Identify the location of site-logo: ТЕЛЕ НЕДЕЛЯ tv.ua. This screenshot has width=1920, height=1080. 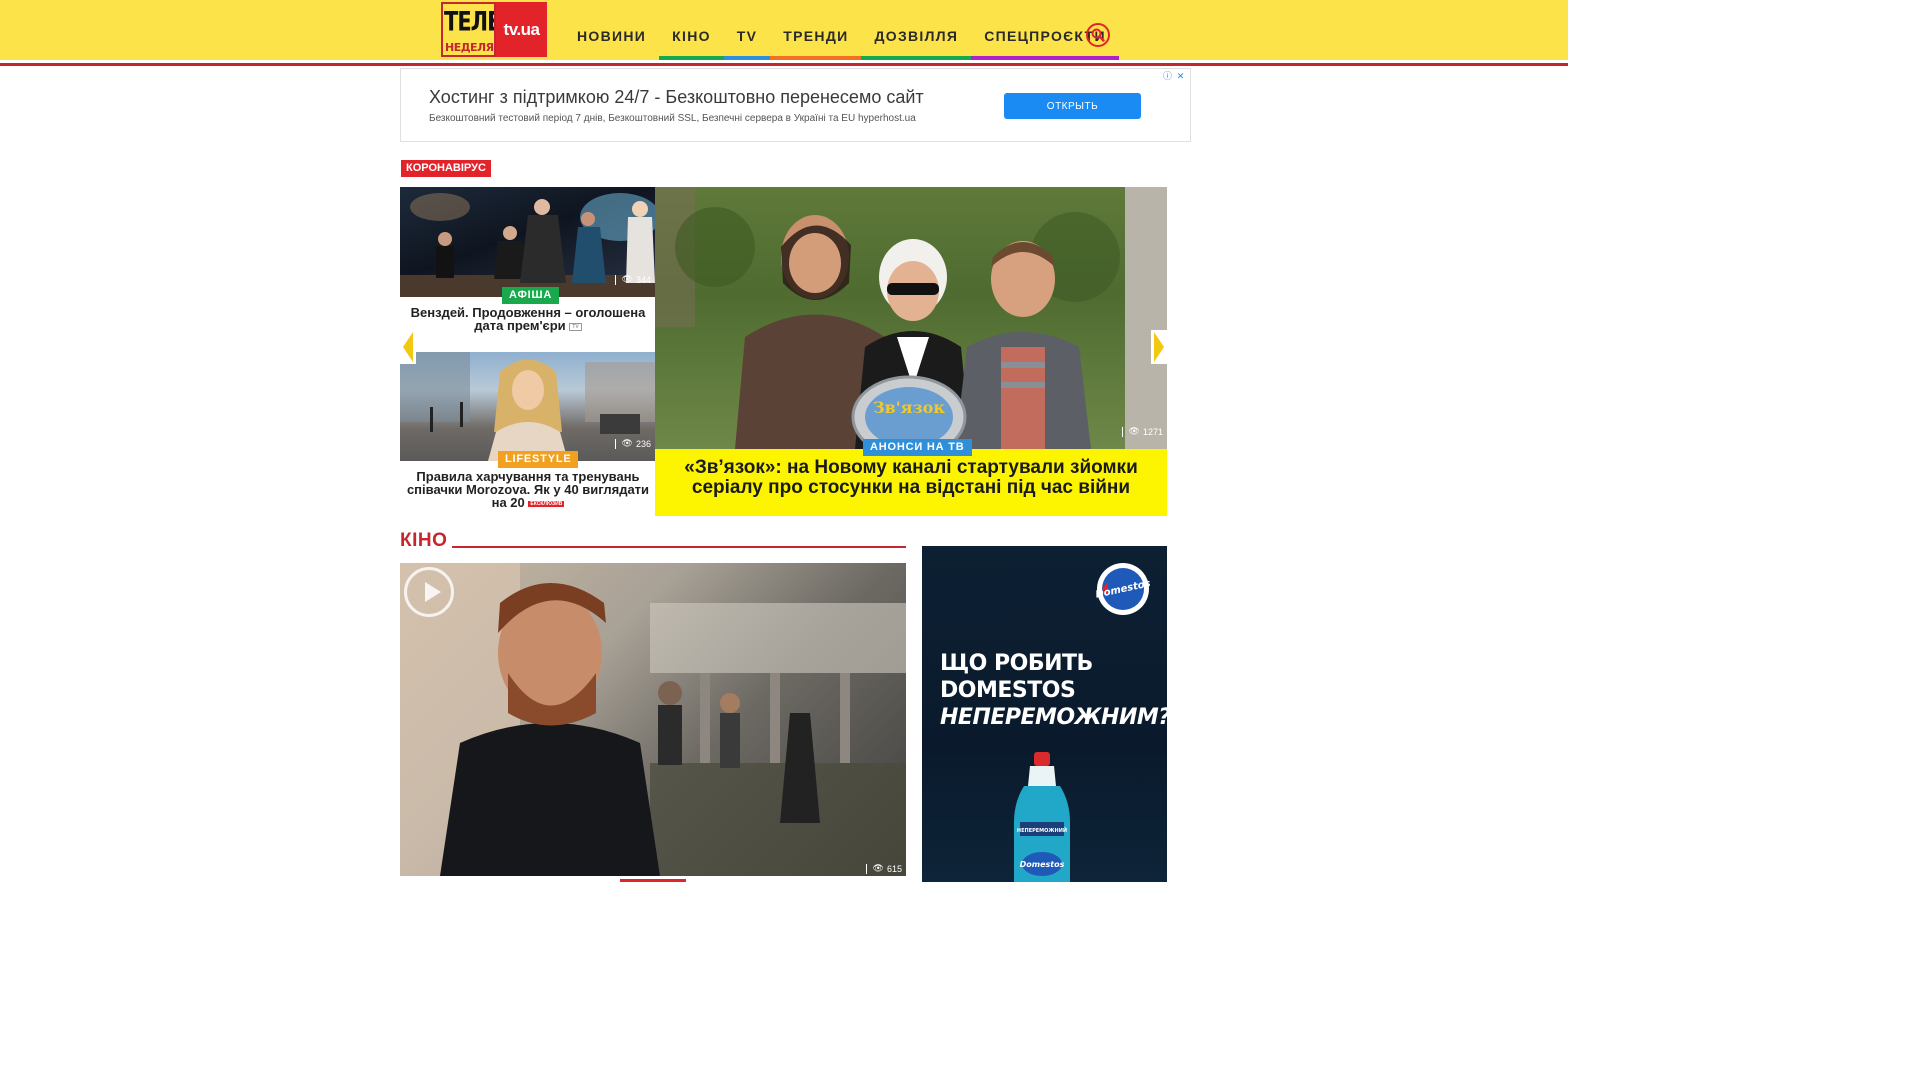
(494, 29).